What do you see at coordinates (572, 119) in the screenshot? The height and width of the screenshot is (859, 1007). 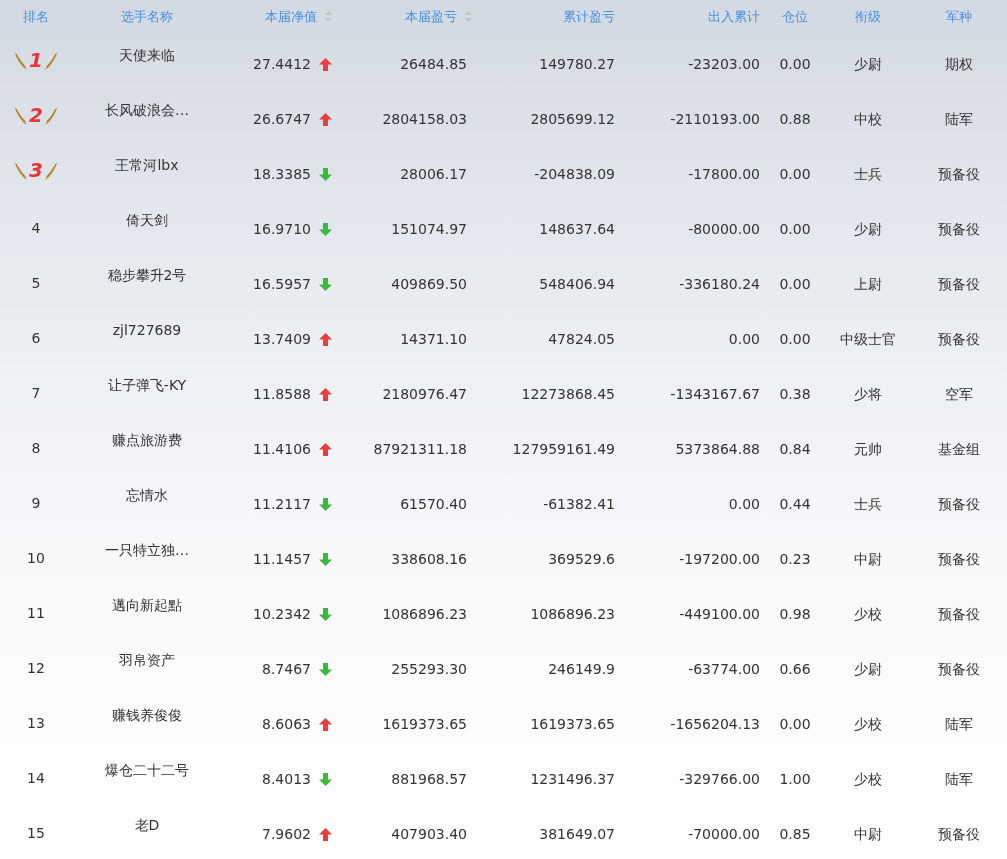 I see `total-profit: 2805699.12` at bounding box center [572, 119].